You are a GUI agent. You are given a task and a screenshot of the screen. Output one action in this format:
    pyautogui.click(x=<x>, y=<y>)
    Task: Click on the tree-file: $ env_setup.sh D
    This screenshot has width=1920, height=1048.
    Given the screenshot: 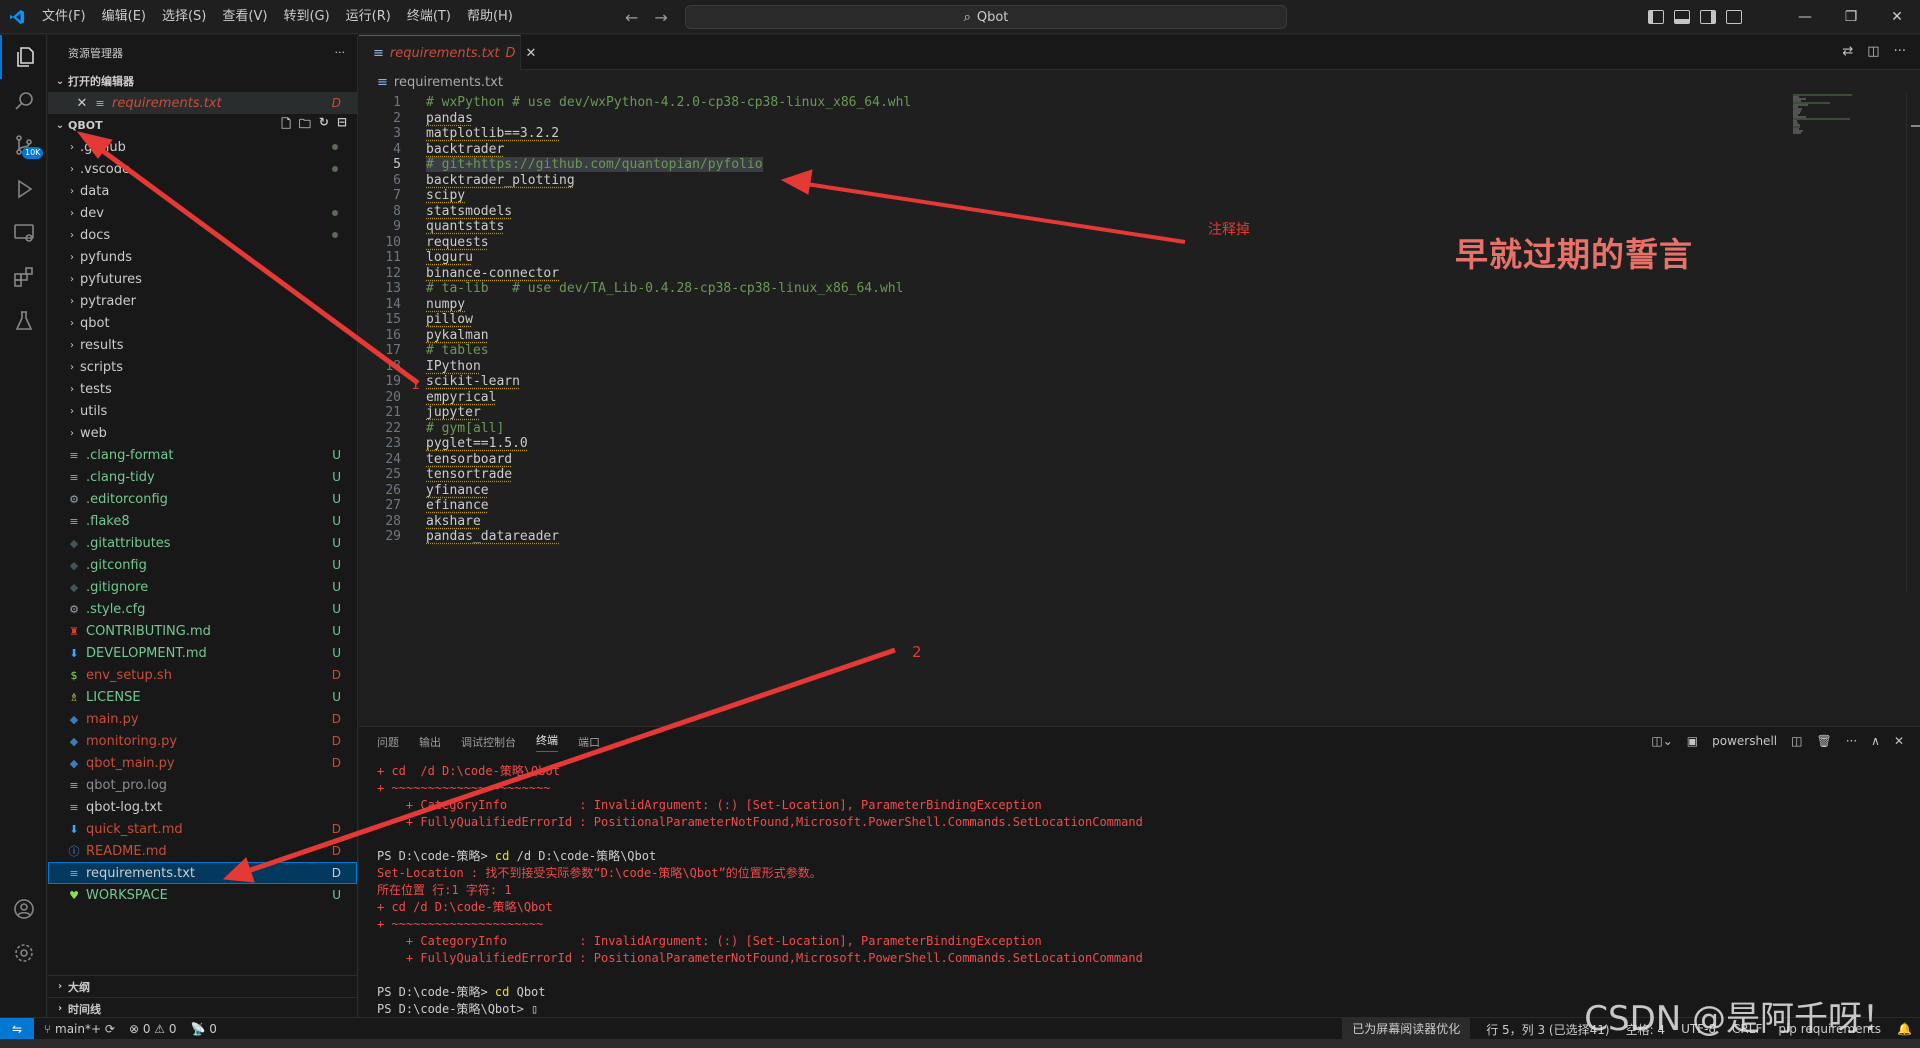 What is the action you would take?
    pyautogui.click(x=202, y=675)
    